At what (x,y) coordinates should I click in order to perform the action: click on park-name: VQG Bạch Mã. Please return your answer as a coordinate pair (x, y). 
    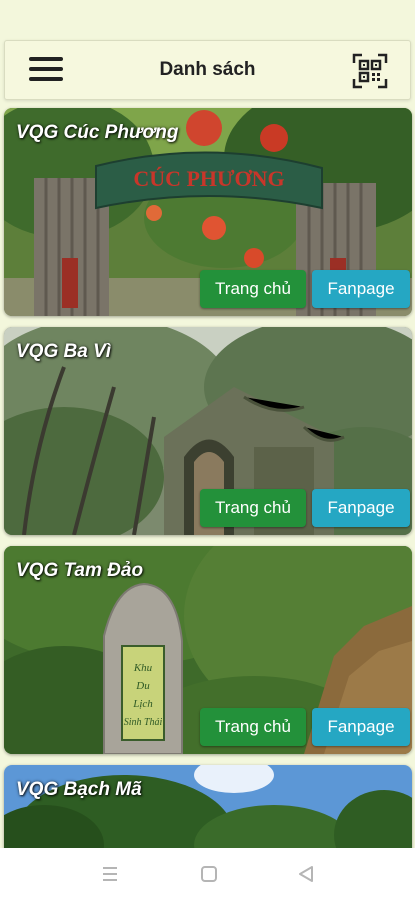
    Looking at the image, I should click on (79, 789).